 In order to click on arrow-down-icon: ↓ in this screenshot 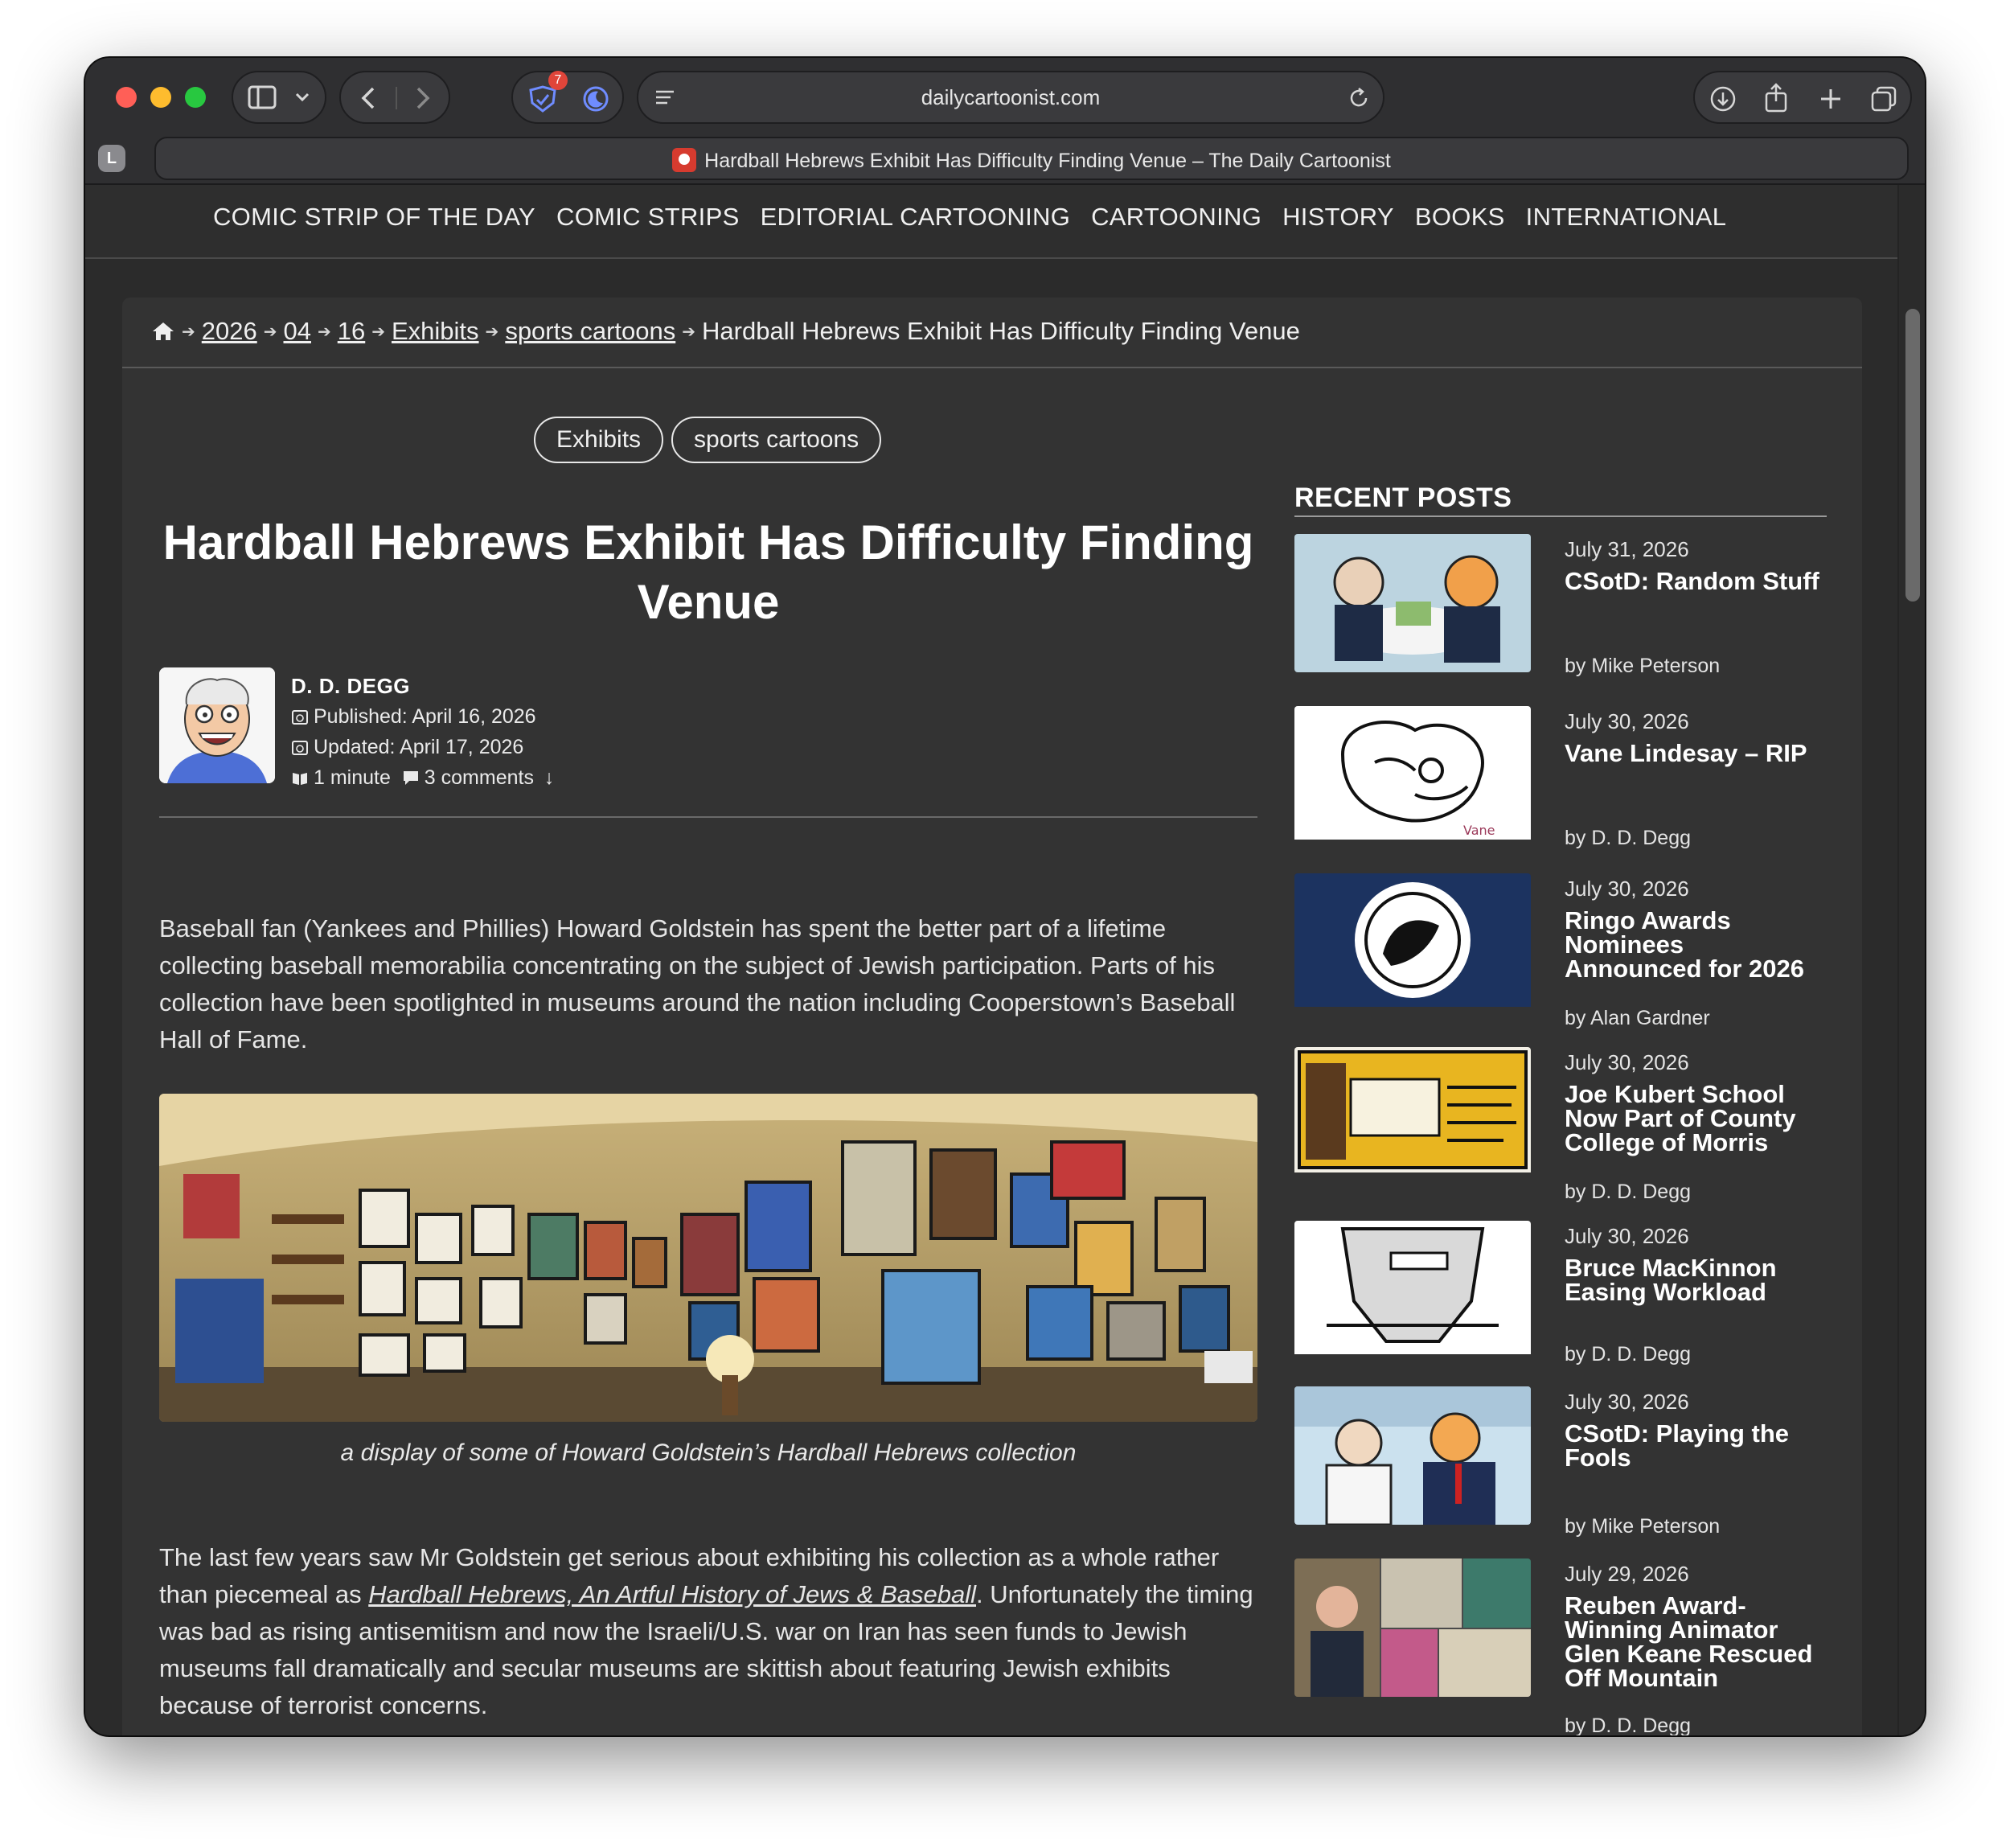, I will do `click(549, 777)`.